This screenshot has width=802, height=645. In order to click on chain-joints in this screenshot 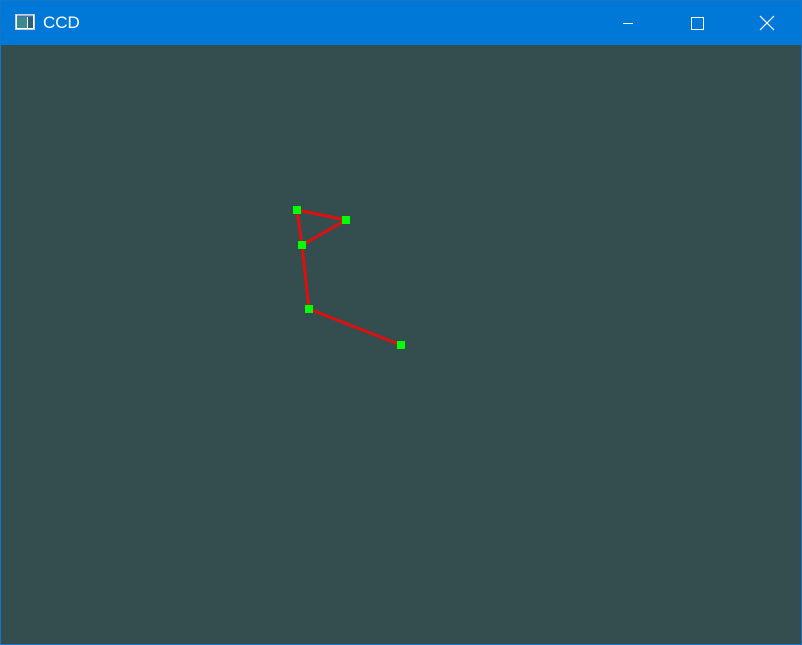, I will do `click(349, 277)`.